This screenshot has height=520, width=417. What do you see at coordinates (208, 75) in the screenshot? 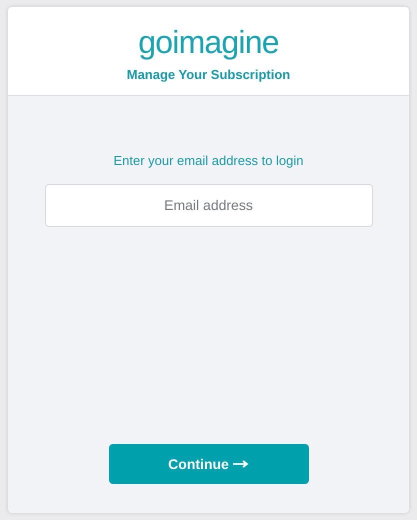
I see `header-title: Manage Your Subscription` at bounding box center [208, 75].